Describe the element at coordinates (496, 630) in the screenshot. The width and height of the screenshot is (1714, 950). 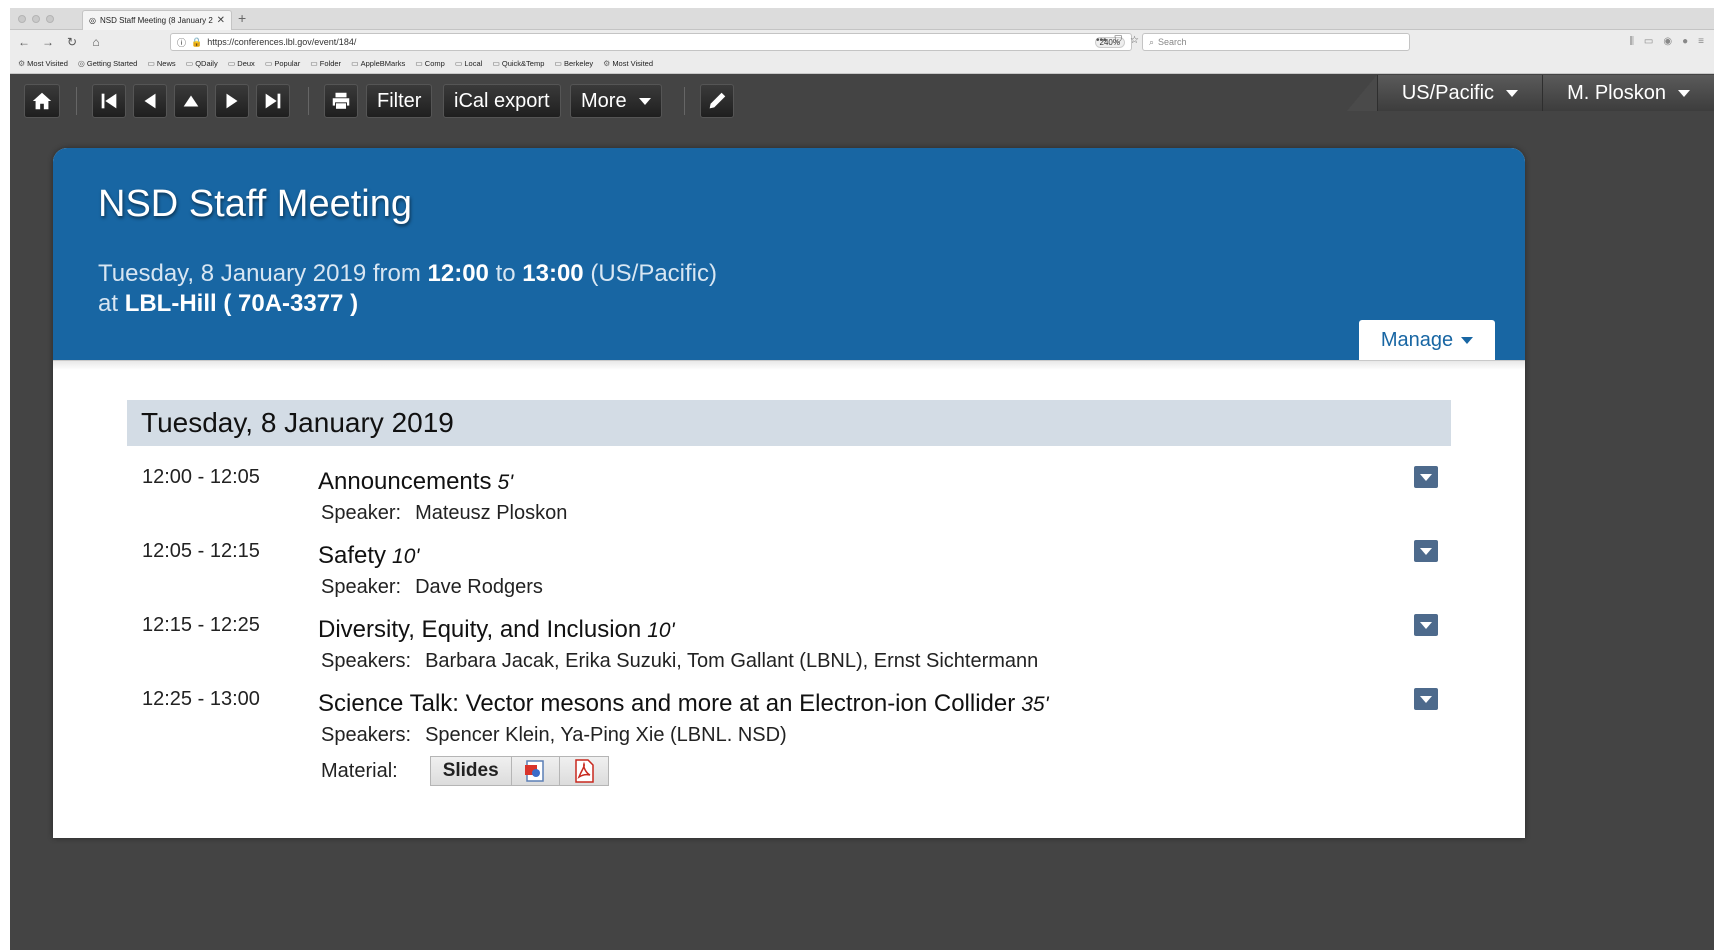
I see `entry-title: Diversity, Equity, and Inclusion 10'` at that location.